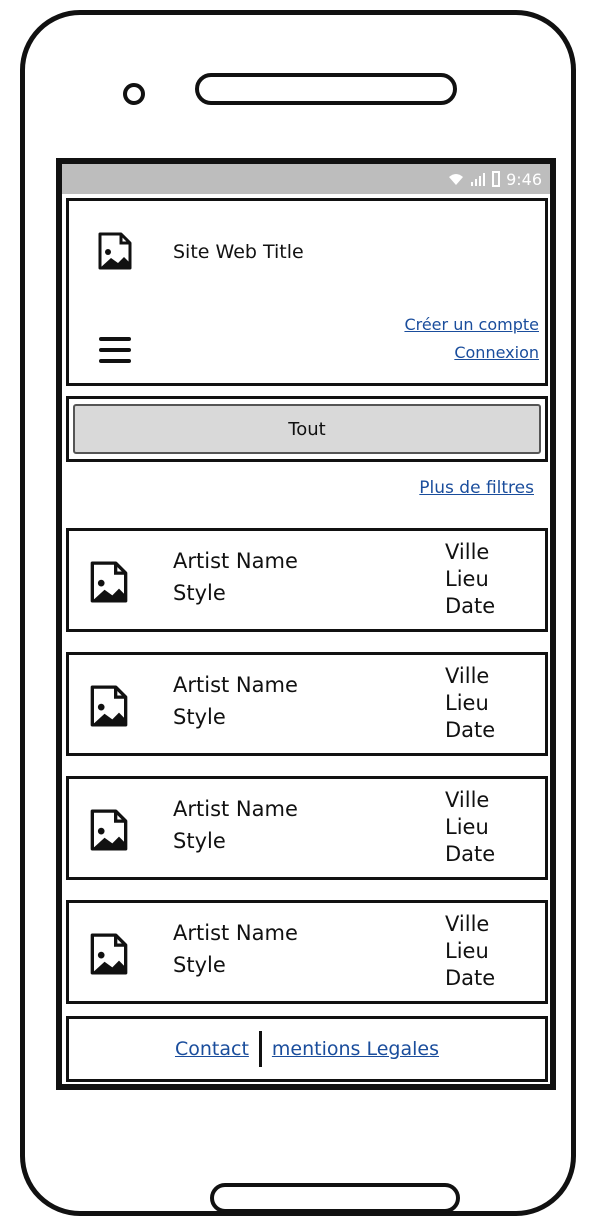 This screenshot has height=1228, width=592. What do you see at coordinates (115, 251) in the screenshot?
I see `image-placeholder-icon` at bounding box center [115, 251].